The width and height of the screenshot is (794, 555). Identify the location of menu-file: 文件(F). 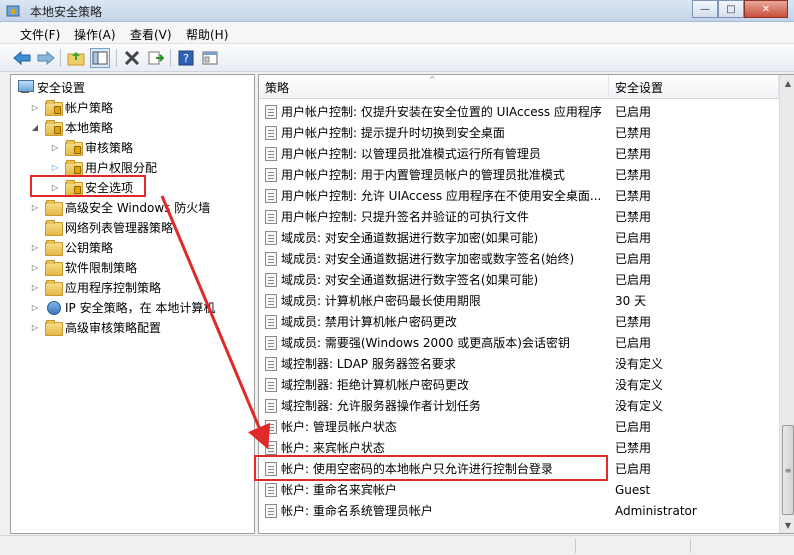
(40, 34).